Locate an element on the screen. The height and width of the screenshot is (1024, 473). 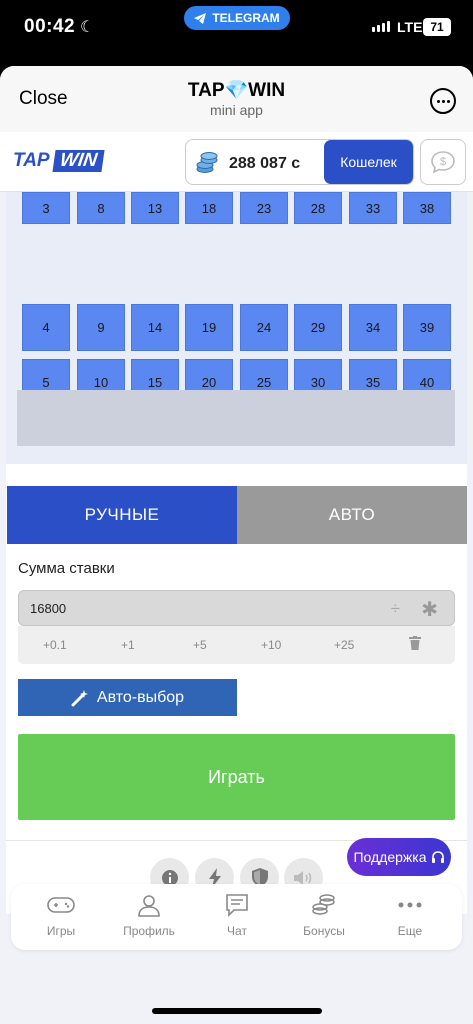
grid-cell: 39 is located at coordinates (427, 327).